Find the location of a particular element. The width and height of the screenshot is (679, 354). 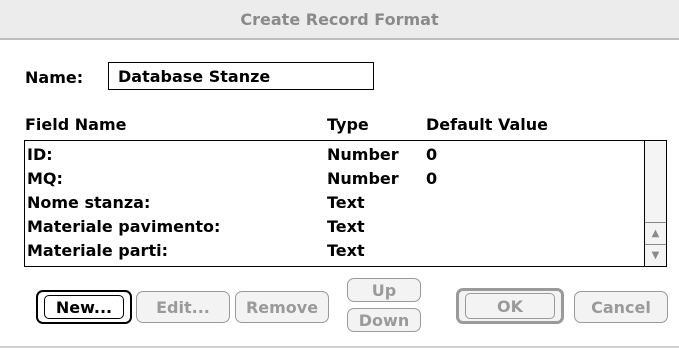

triangle-down-icon: ▼ is located at coordinates (655, 255).